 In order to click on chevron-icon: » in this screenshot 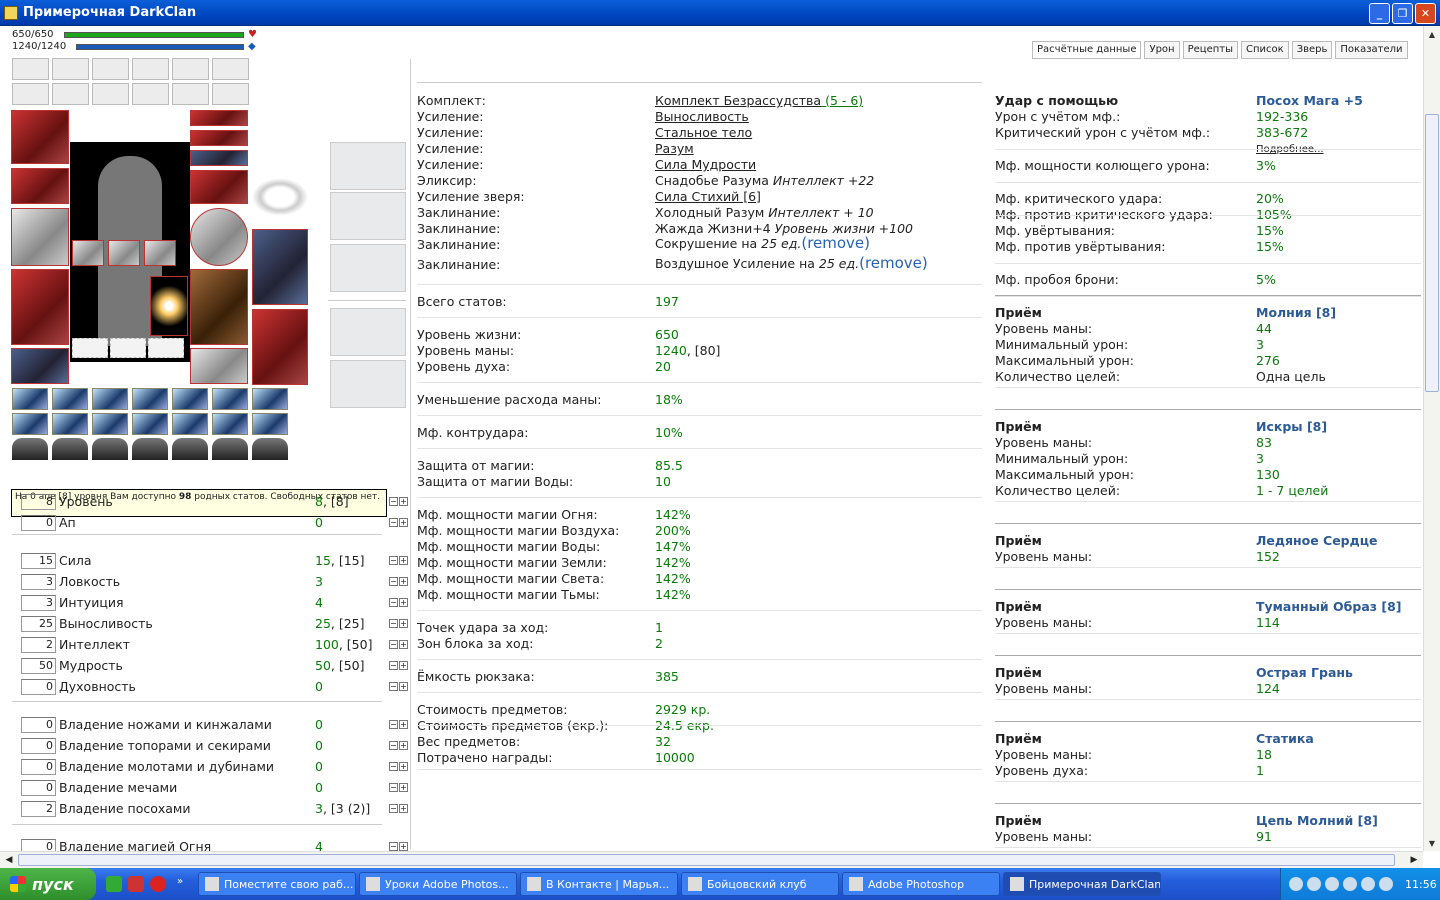, I will do `click(180, 884)`.